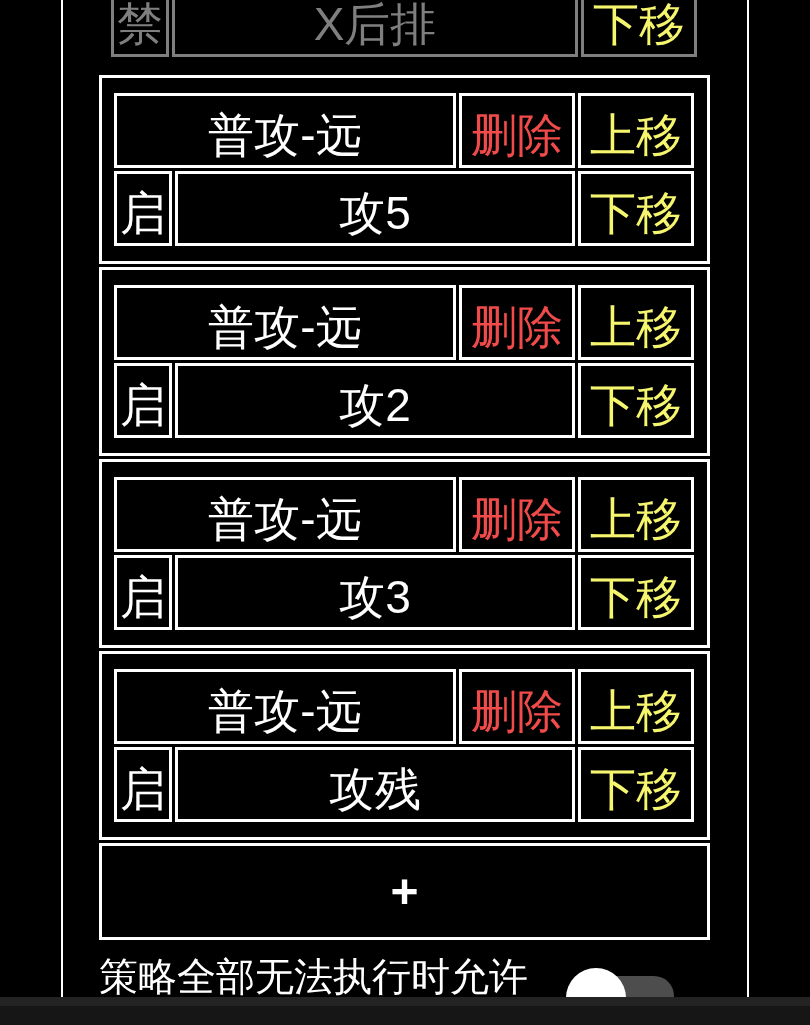 Image resolution: width=810 pixels, height=1025 pixels. What do you see at coordinates (375, 400) in the screenshot?
I see `target-select-button: 攻2` at bounding box center [375, 400].